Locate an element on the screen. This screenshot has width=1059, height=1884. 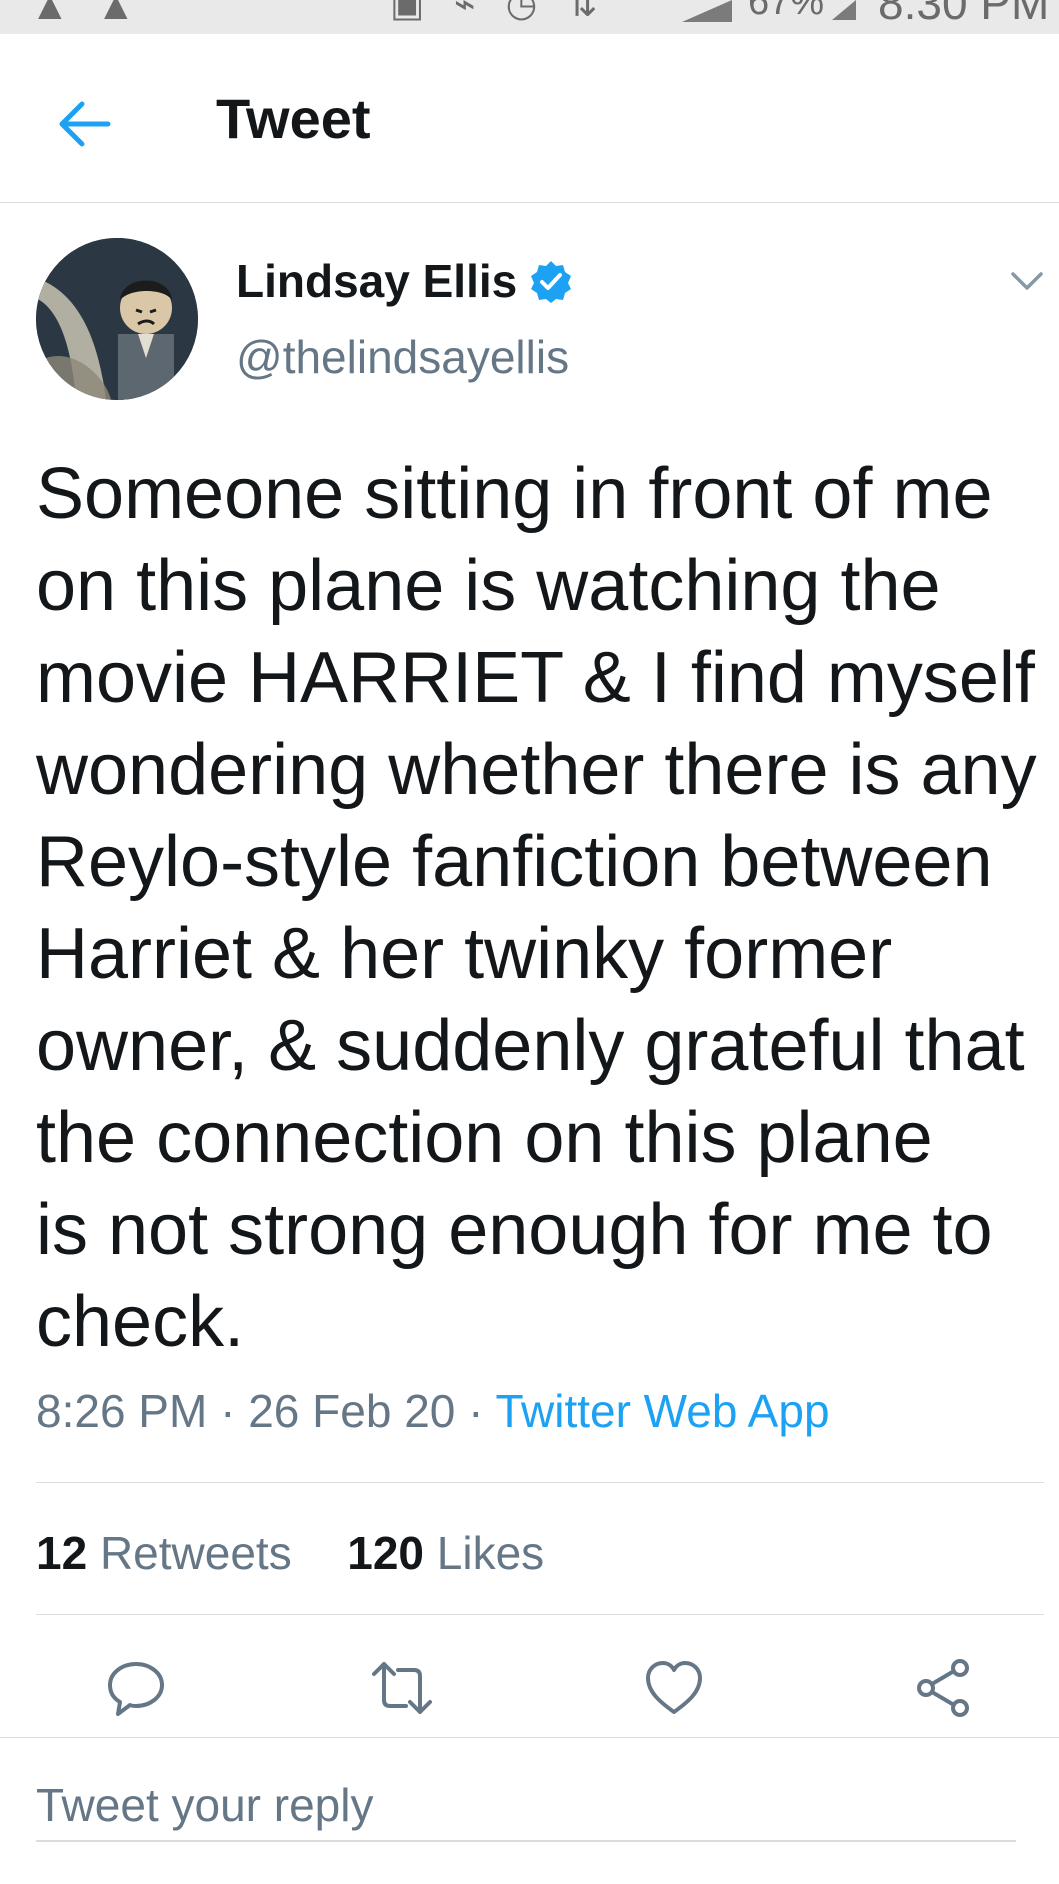
status-time: 8:30 PM is located at coordinates (964, 14).